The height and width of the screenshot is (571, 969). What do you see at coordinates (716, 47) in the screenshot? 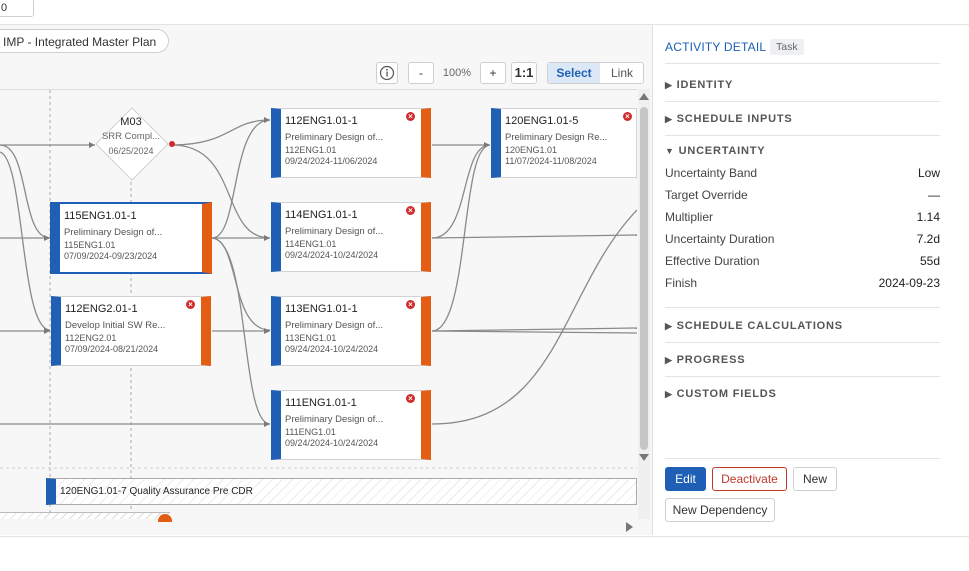
I see `detail-title: ACTIVITY DETAIL` at bounding box center [716, 47].